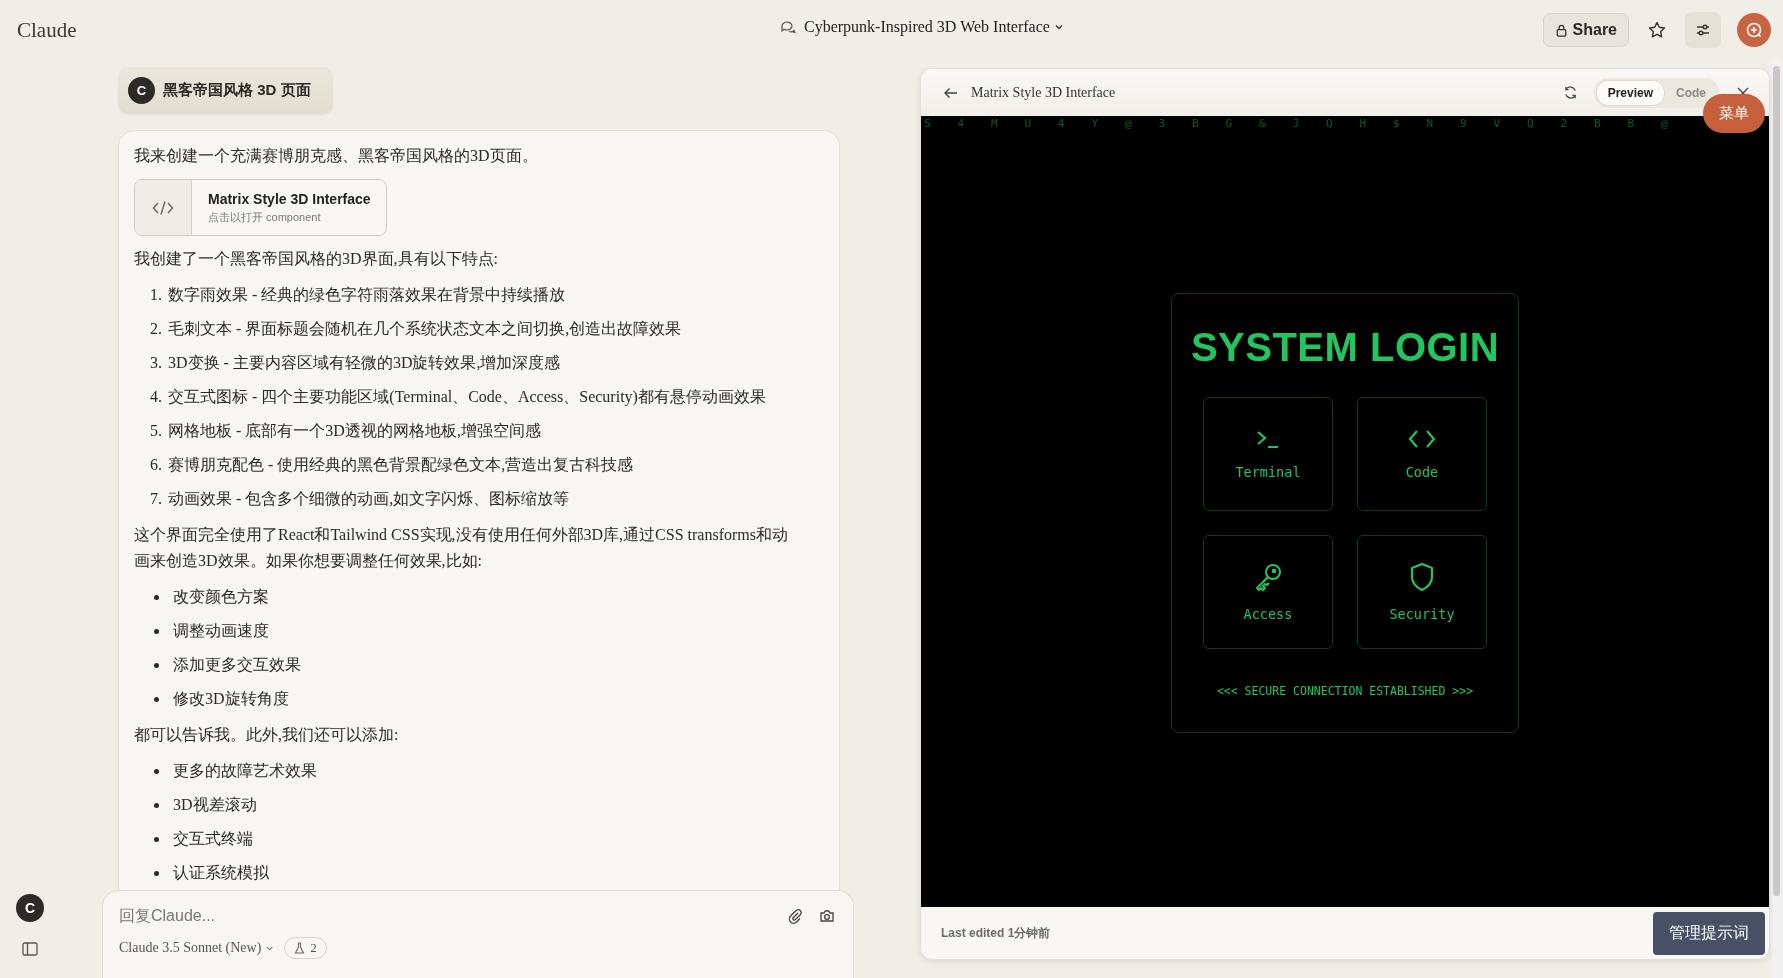 The width and height of the screenshot is (1783, 978). What do you see at coordinates (221, 597) in the screenshot?
I see `list-item-text: 改变颜色方案` at bounding box center [221, 597].